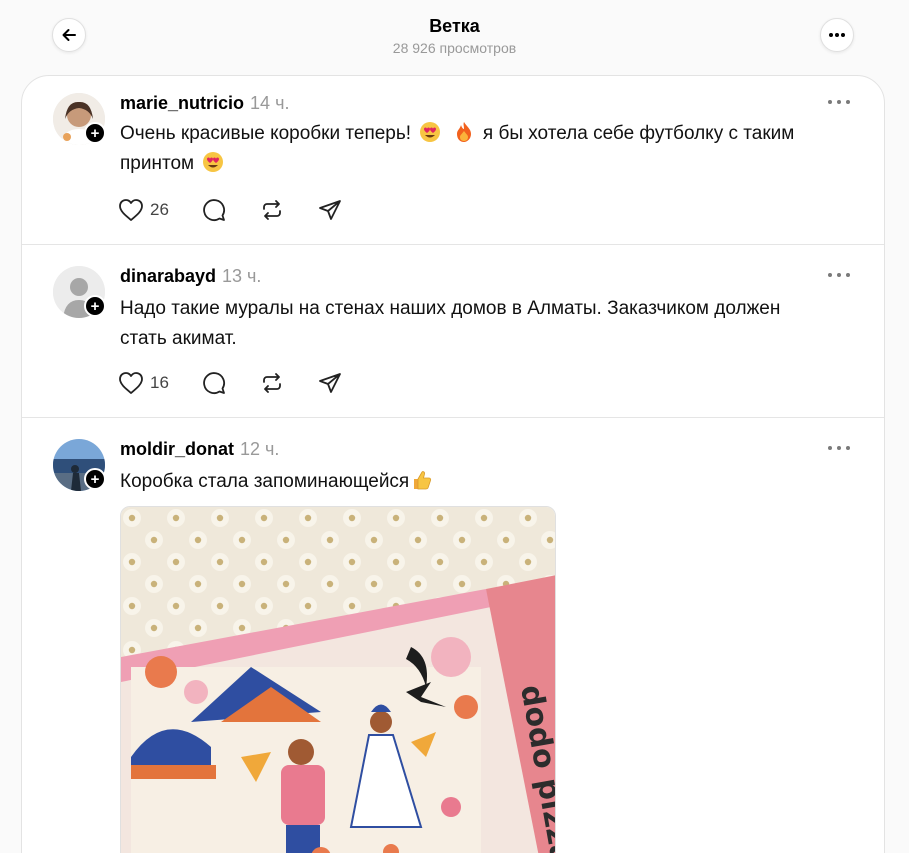 This screenshot has height=853, width=909. What do you see at coordinates (480, 482) in the screenshot?
I see `post-text: Коробка стала запоминающейся` at bounding box center [480, 482].